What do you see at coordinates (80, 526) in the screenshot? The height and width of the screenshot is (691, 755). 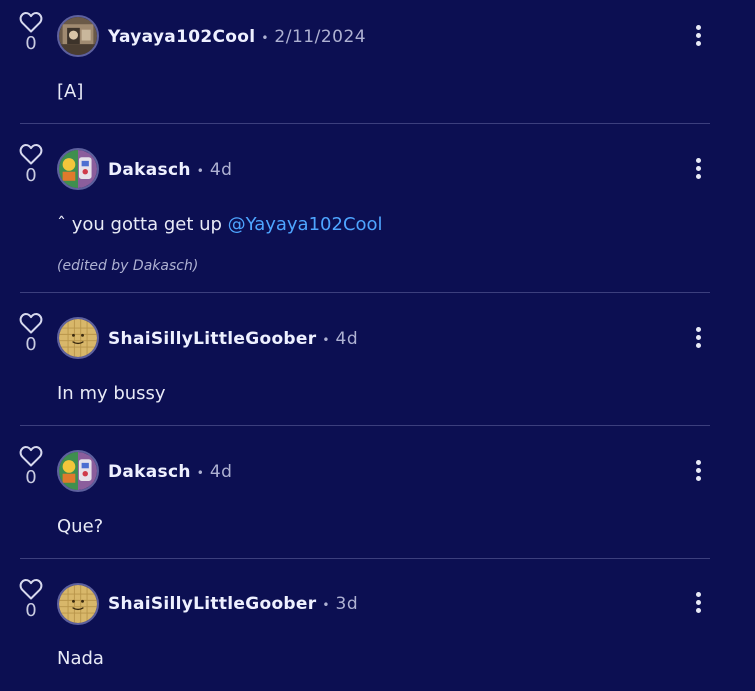 I see `comment-text: Que?` at bounding box center [80, 526].